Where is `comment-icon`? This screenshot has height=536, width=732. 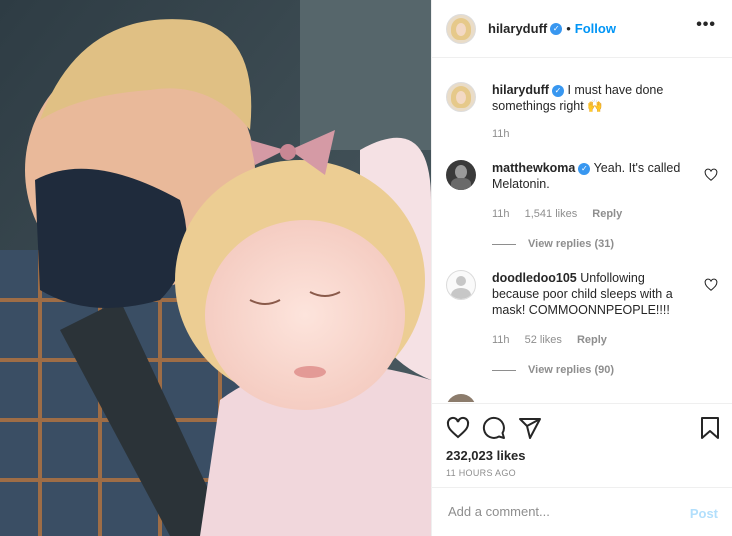 comment-icon is located at coordinates (494, 428).